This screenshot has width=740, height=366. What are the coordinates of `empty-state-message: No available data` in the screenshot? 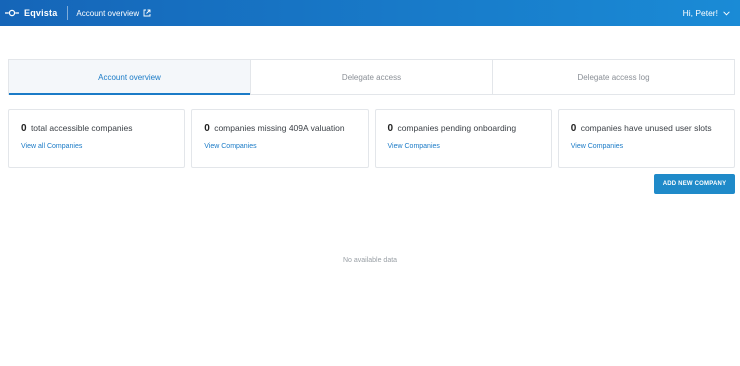 It's located at (370, 260).